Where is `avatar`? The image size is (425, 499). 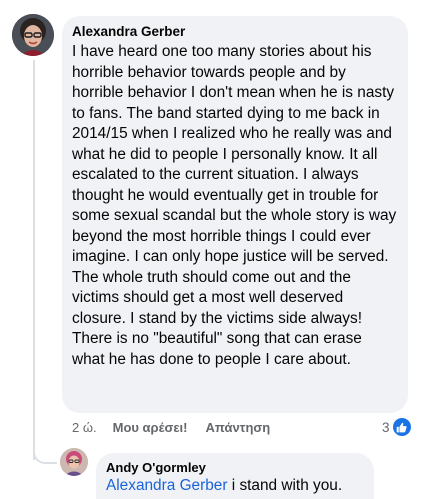
avatar is located at coordinates (33, 35).